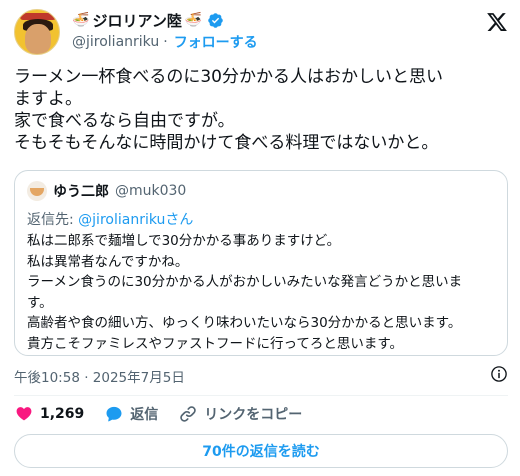 This screenshot has width=520, height=476. I want to click on quoted-author-handle: @muk030, so click(151, 191).